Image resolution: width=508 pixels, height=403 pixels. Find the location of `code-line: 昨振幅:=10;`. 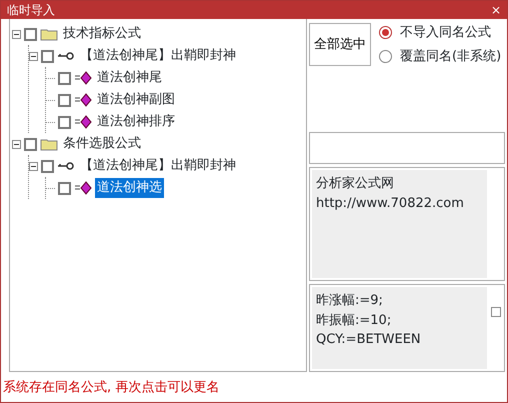

code-line: 昨振幅:=10; is located at coordinates (354, 321).